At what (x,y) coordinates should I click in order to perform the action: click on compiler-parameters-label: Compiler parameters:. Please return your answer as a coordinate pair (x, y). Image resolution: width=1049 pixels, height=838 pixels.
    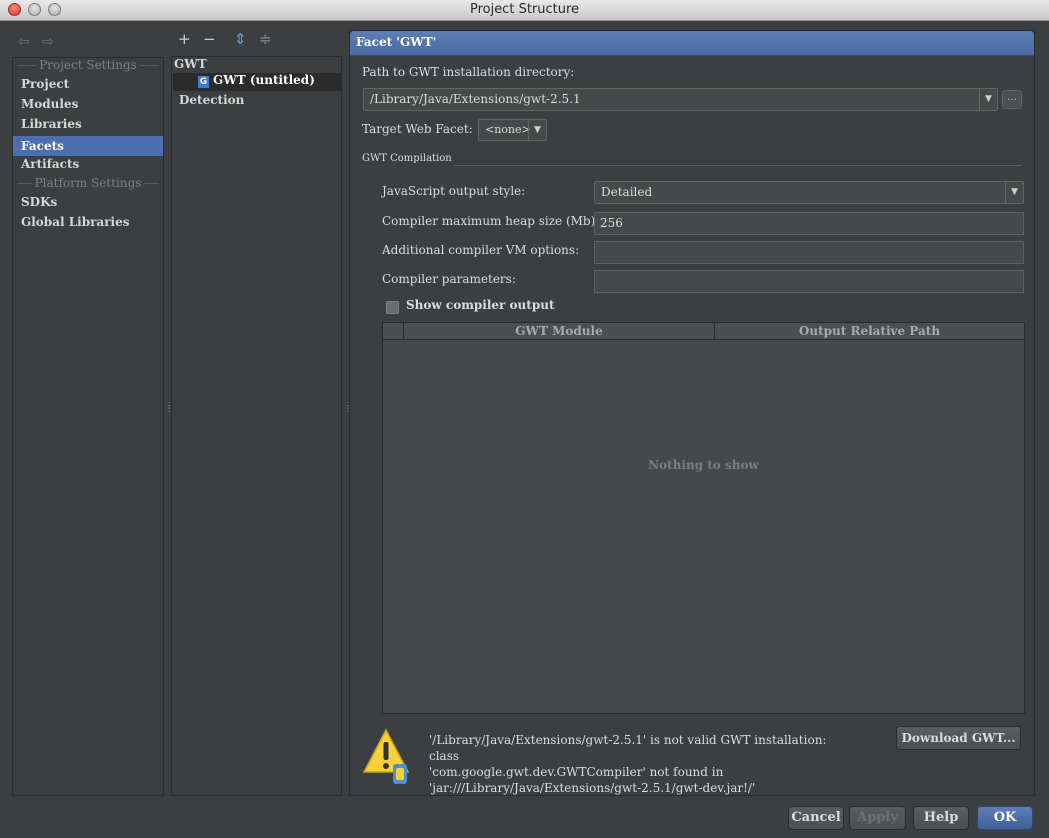
    Looking at the image, I should click on (449, 279).